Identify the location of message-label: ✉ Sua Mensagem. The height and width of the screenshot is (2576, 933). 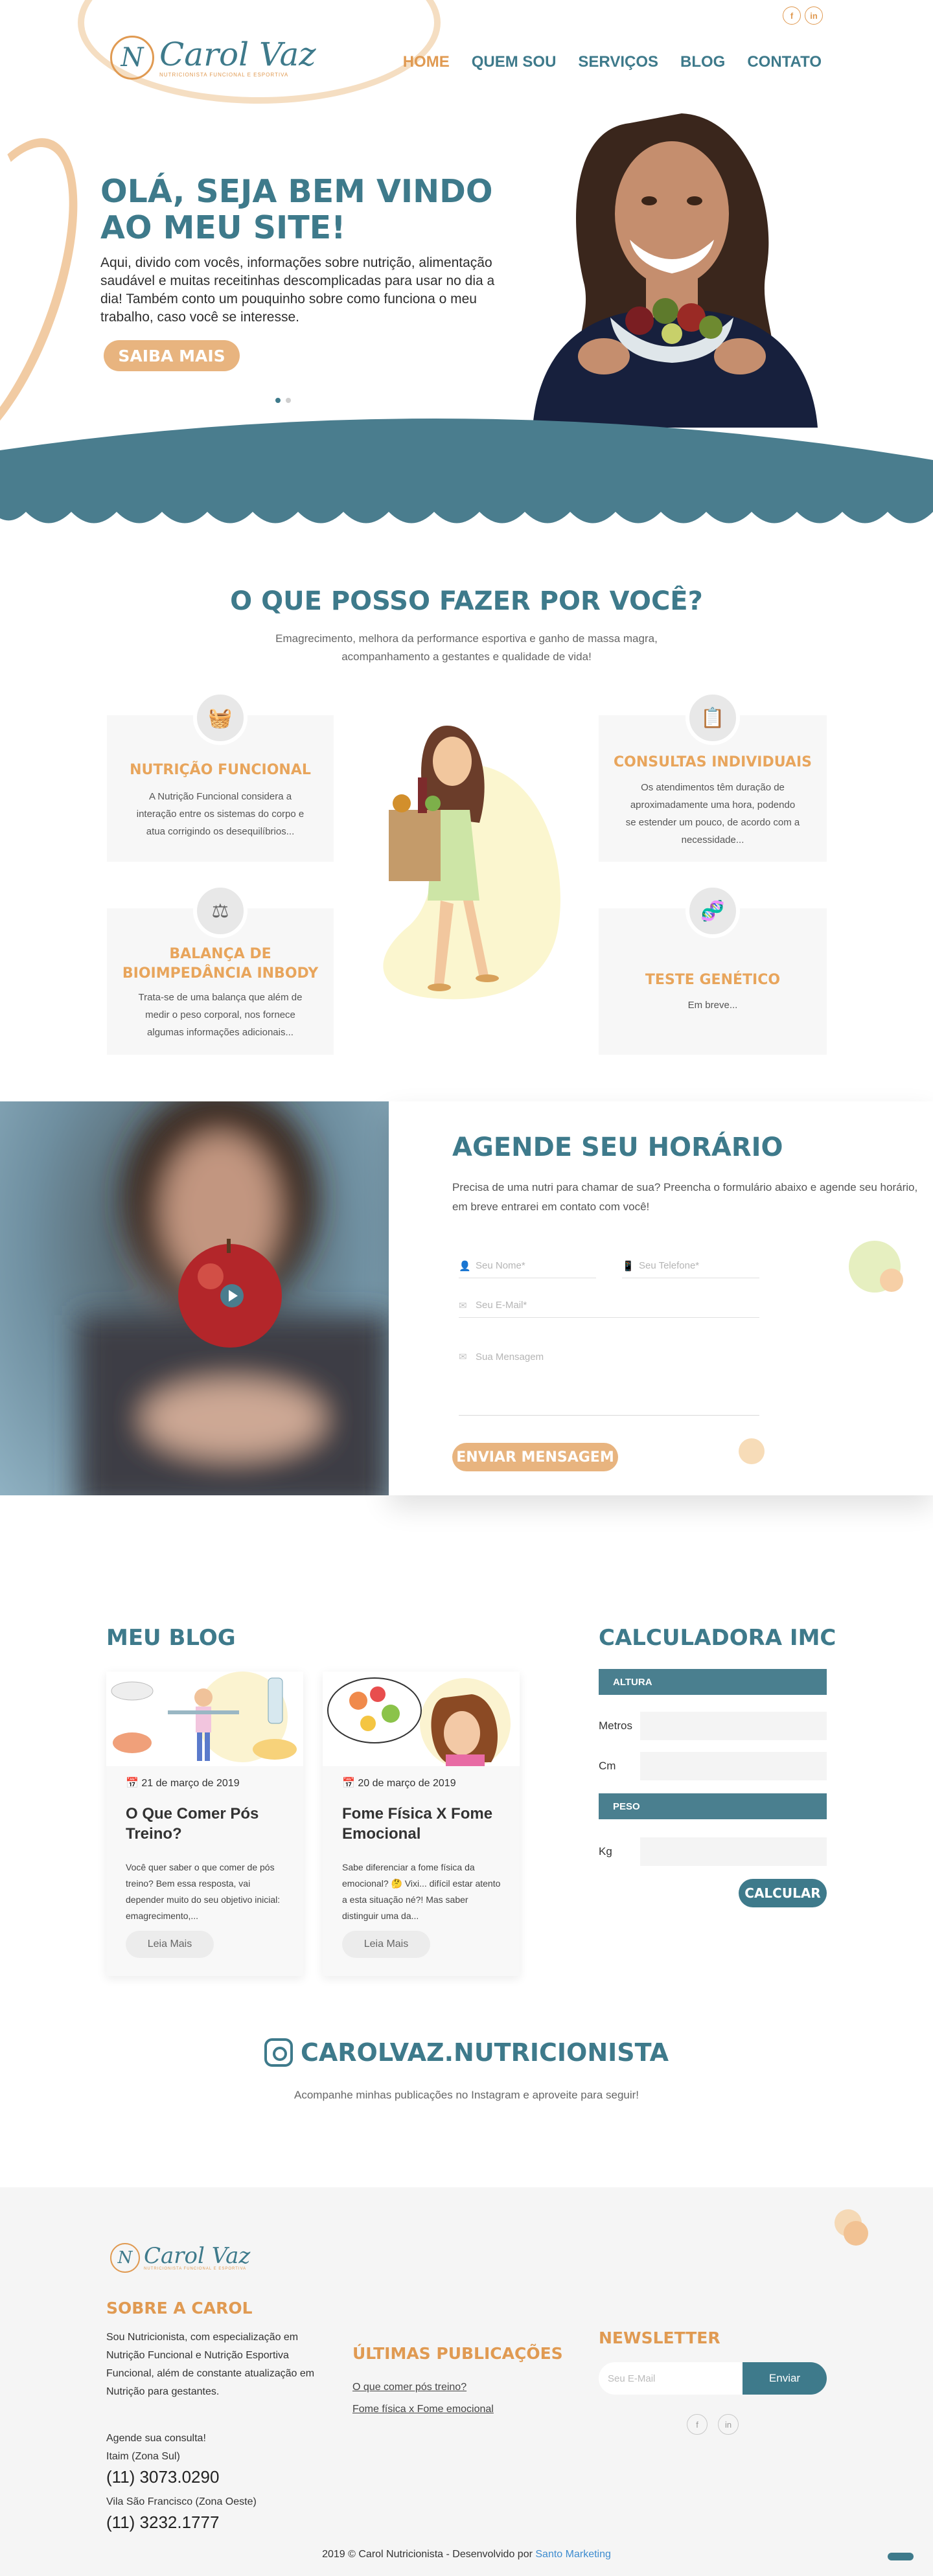
(609, 1356).